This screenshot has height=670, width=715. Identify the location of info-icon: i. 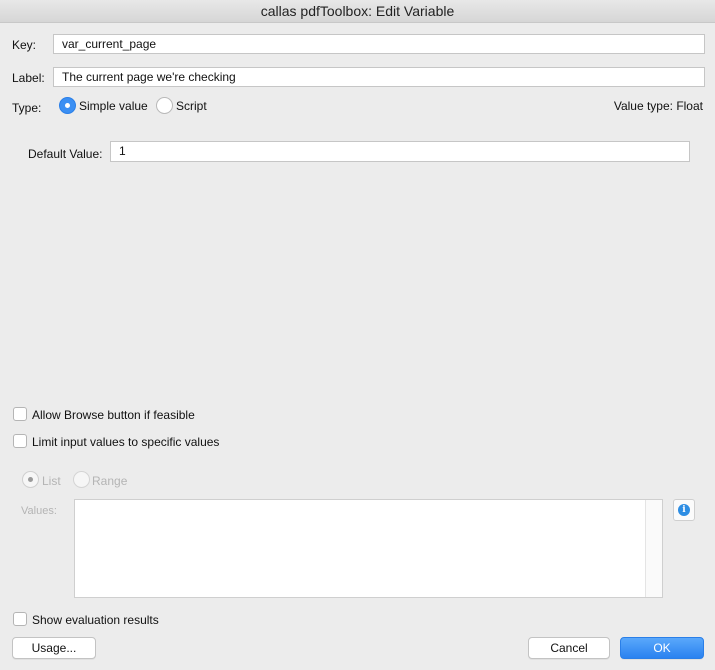
(684, 510).